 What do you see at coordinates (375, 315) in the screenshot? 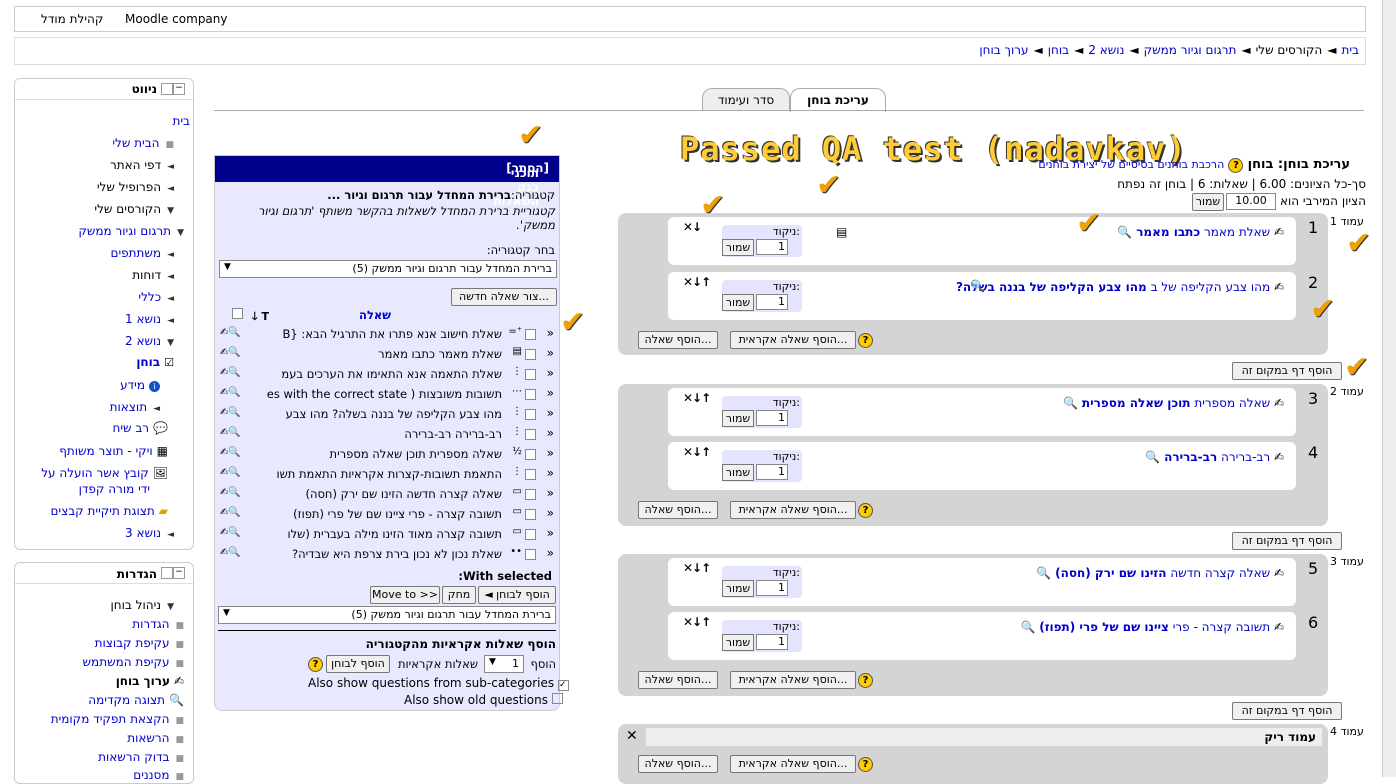
I see `col-question-header: שאלה` at bounding box center [375, 315].